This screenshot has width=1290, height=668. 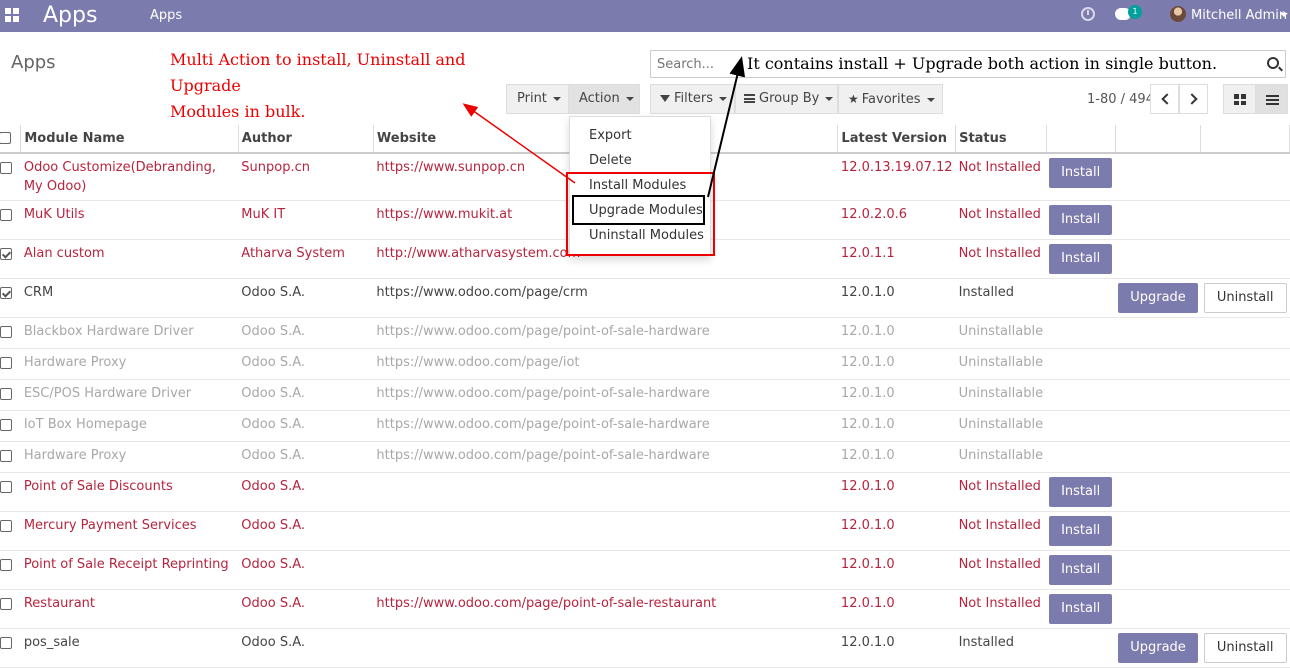 I want to click on version-cell: 12.0.2.0.6, so click(x=896, y=220).